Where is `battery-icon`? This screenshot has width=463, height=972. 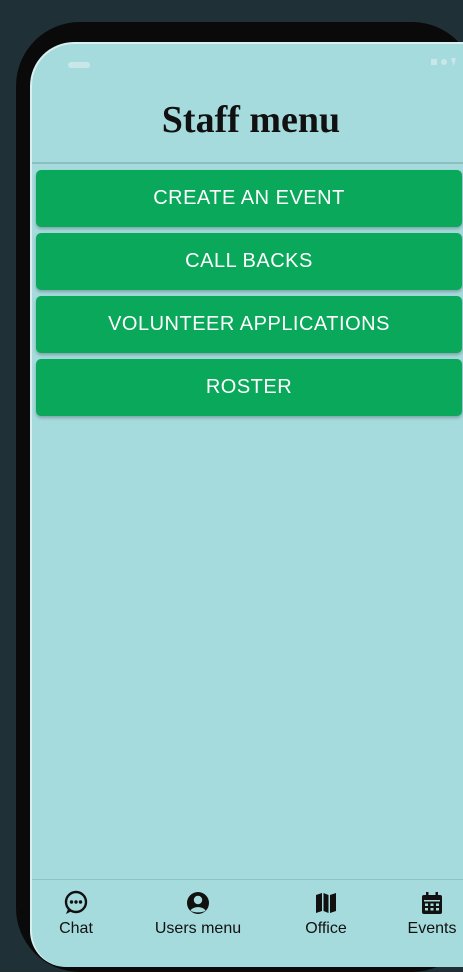
battery-icon is located at coordinates (453, 62).